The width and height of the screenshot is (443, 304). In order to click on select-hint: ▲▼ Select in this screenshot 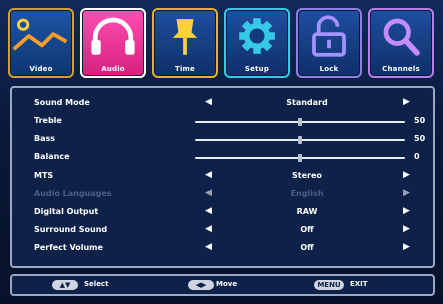, I will do `click(92, 286)`.